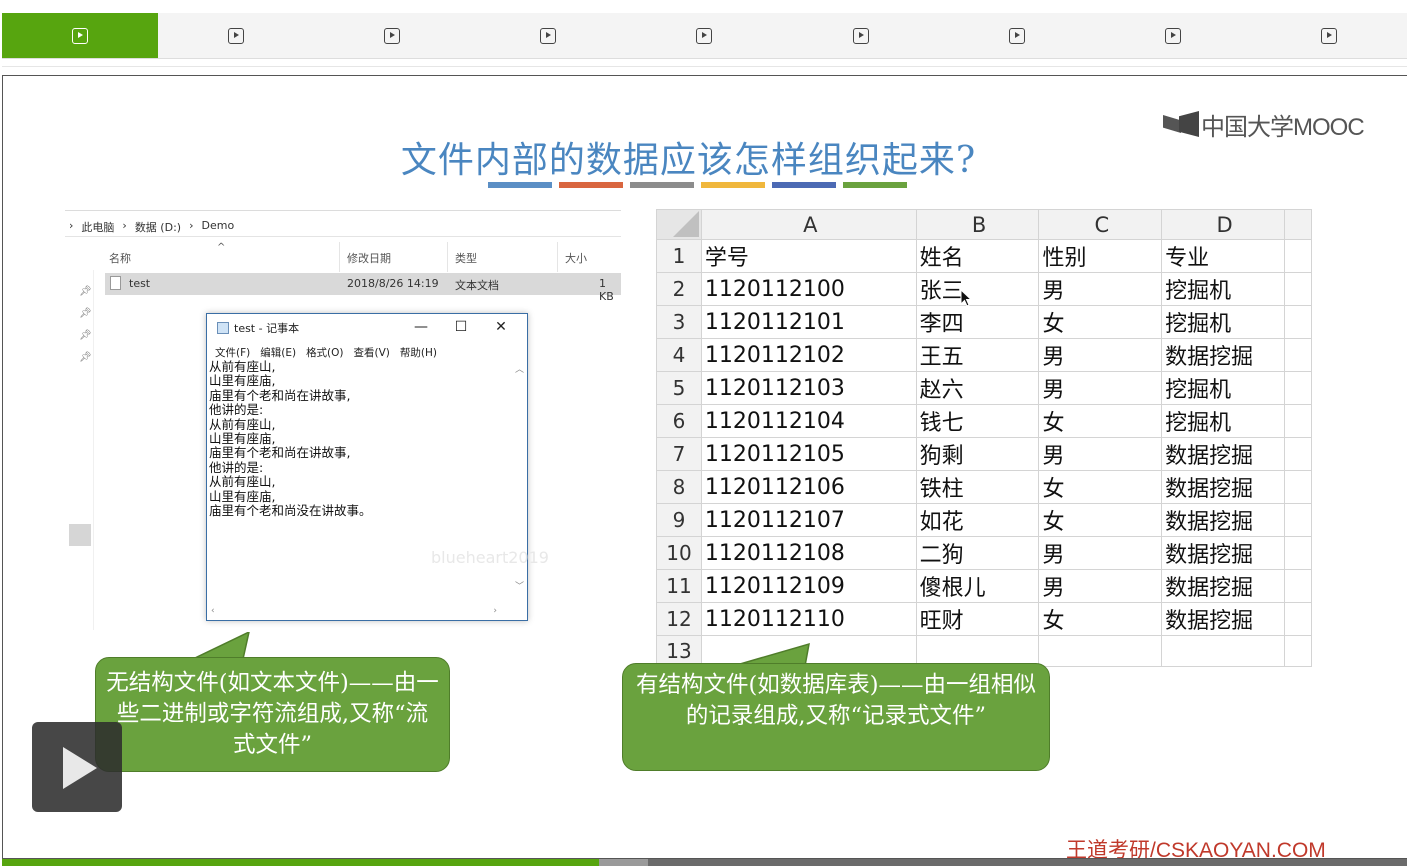 Image resolution: width=1411 pixels, height=866 pixels. Describe the element at coordinates (679, 586) in the screenshot. I see `row-header: 11` at that location.